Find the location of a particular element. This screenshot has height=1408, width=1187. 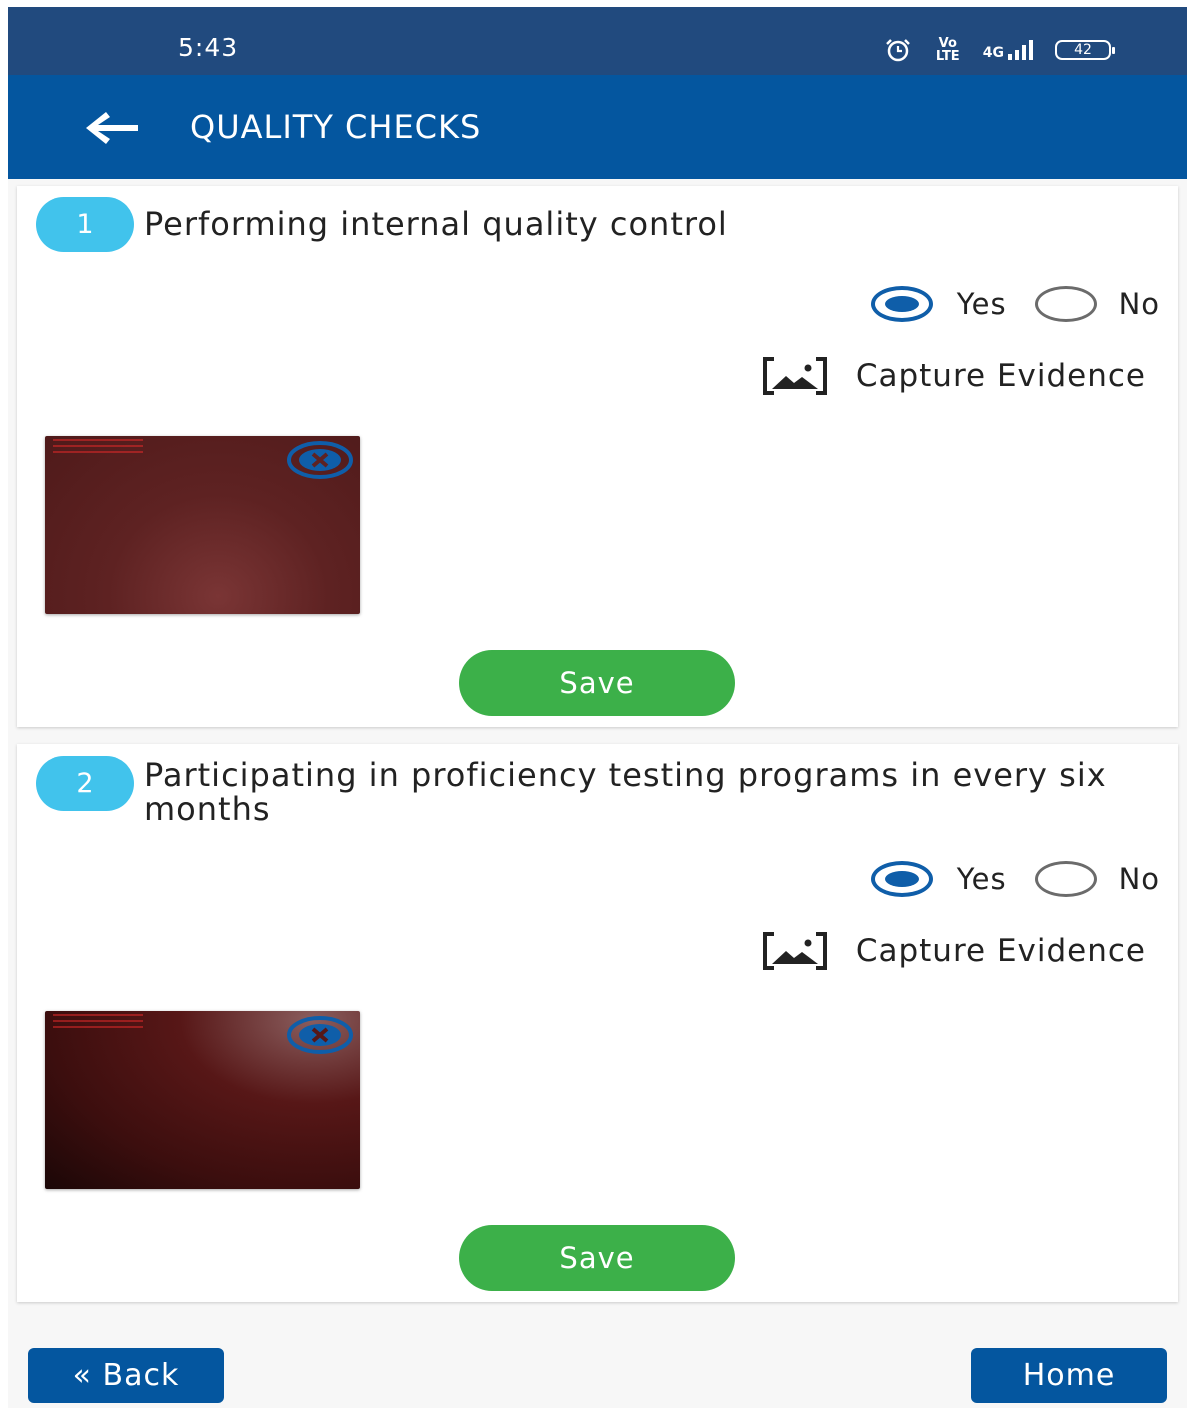

volte-indicator: Vo LTE is located at coordinates (947, 50).